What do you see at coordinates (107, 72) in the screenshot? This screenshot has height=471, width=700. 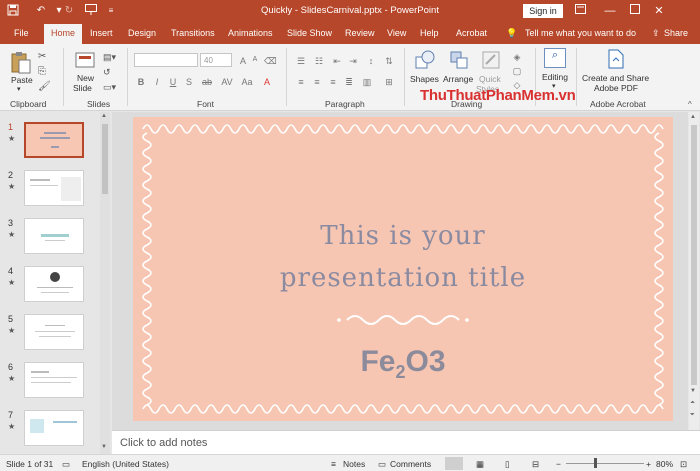 I see `reset-icon: ↺` at bounding box center [107, 72].